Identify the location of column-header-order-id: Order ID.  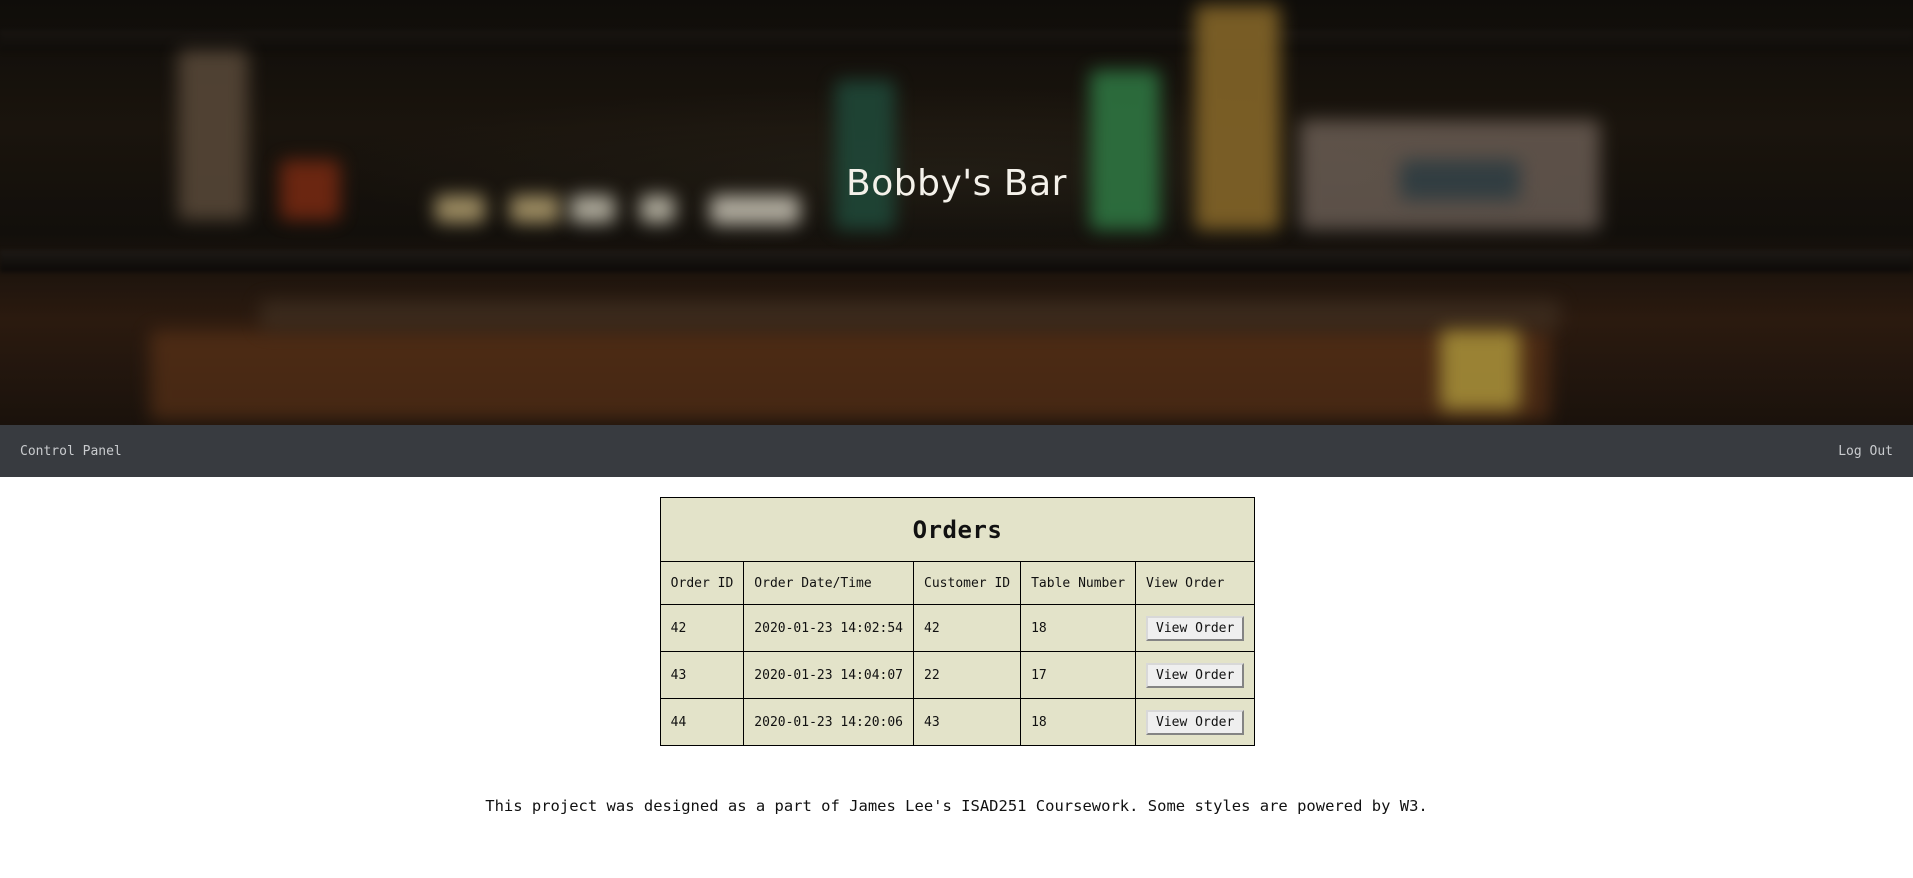
(702, 583).